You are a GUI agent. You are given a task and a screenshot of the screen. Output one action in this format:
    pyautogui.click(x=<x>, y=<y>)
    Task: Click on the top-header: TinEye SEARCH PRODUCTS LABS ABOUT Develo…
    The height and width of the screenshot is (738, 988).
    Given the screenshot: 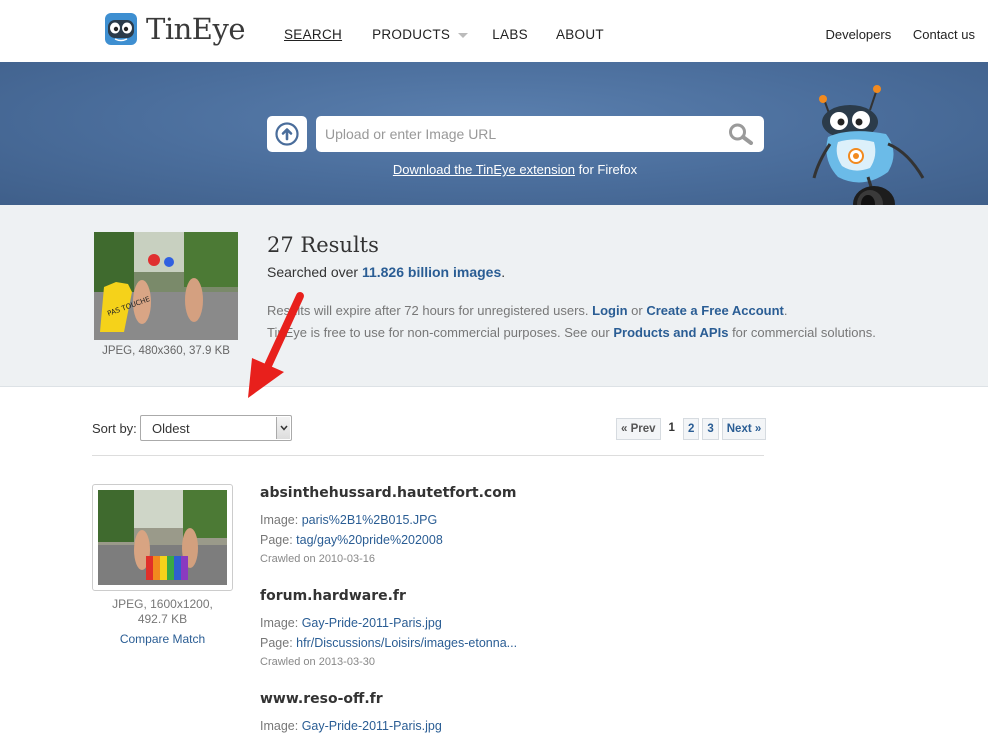 What is the action you would take?
    pyautogui.click(x=494, y=31)
    